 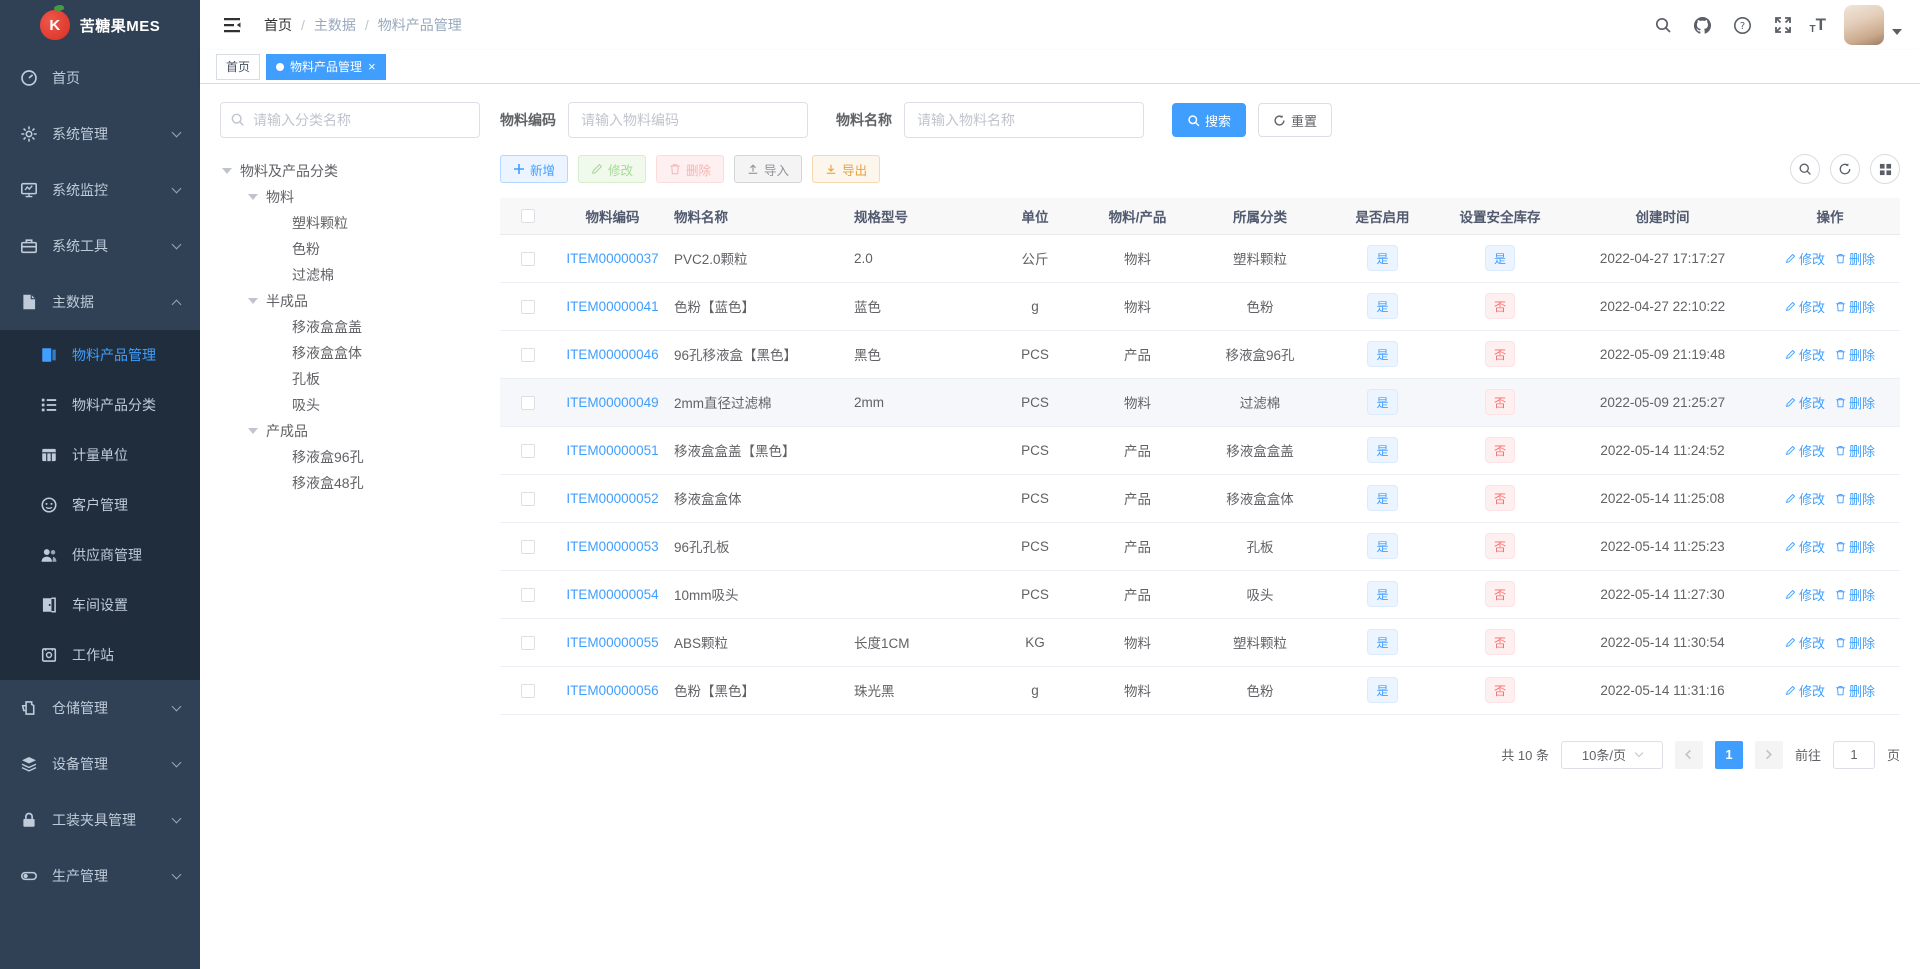 I want to click on page-number-1: 1, so click(x=1728, y=754).